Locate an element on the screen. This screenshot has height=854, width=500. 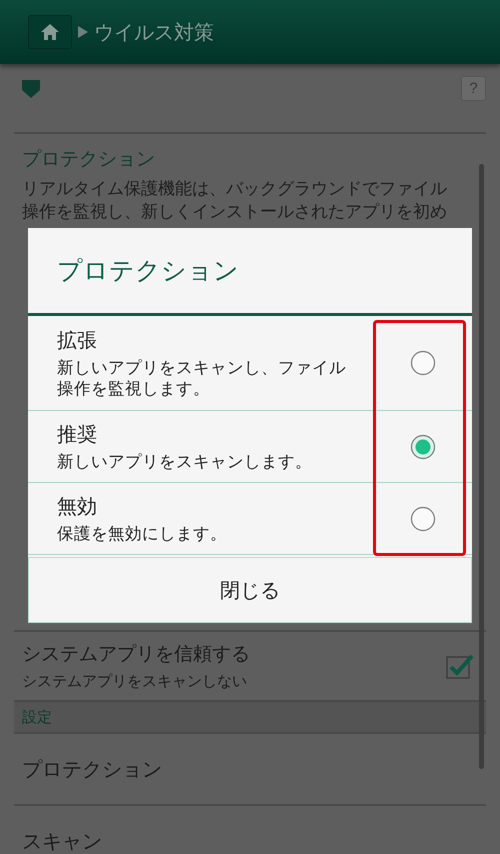
option-row: 拡張 新しいアプリをスキャンし、ファイル操作を監視します。 is located at coordinates (250, 363).